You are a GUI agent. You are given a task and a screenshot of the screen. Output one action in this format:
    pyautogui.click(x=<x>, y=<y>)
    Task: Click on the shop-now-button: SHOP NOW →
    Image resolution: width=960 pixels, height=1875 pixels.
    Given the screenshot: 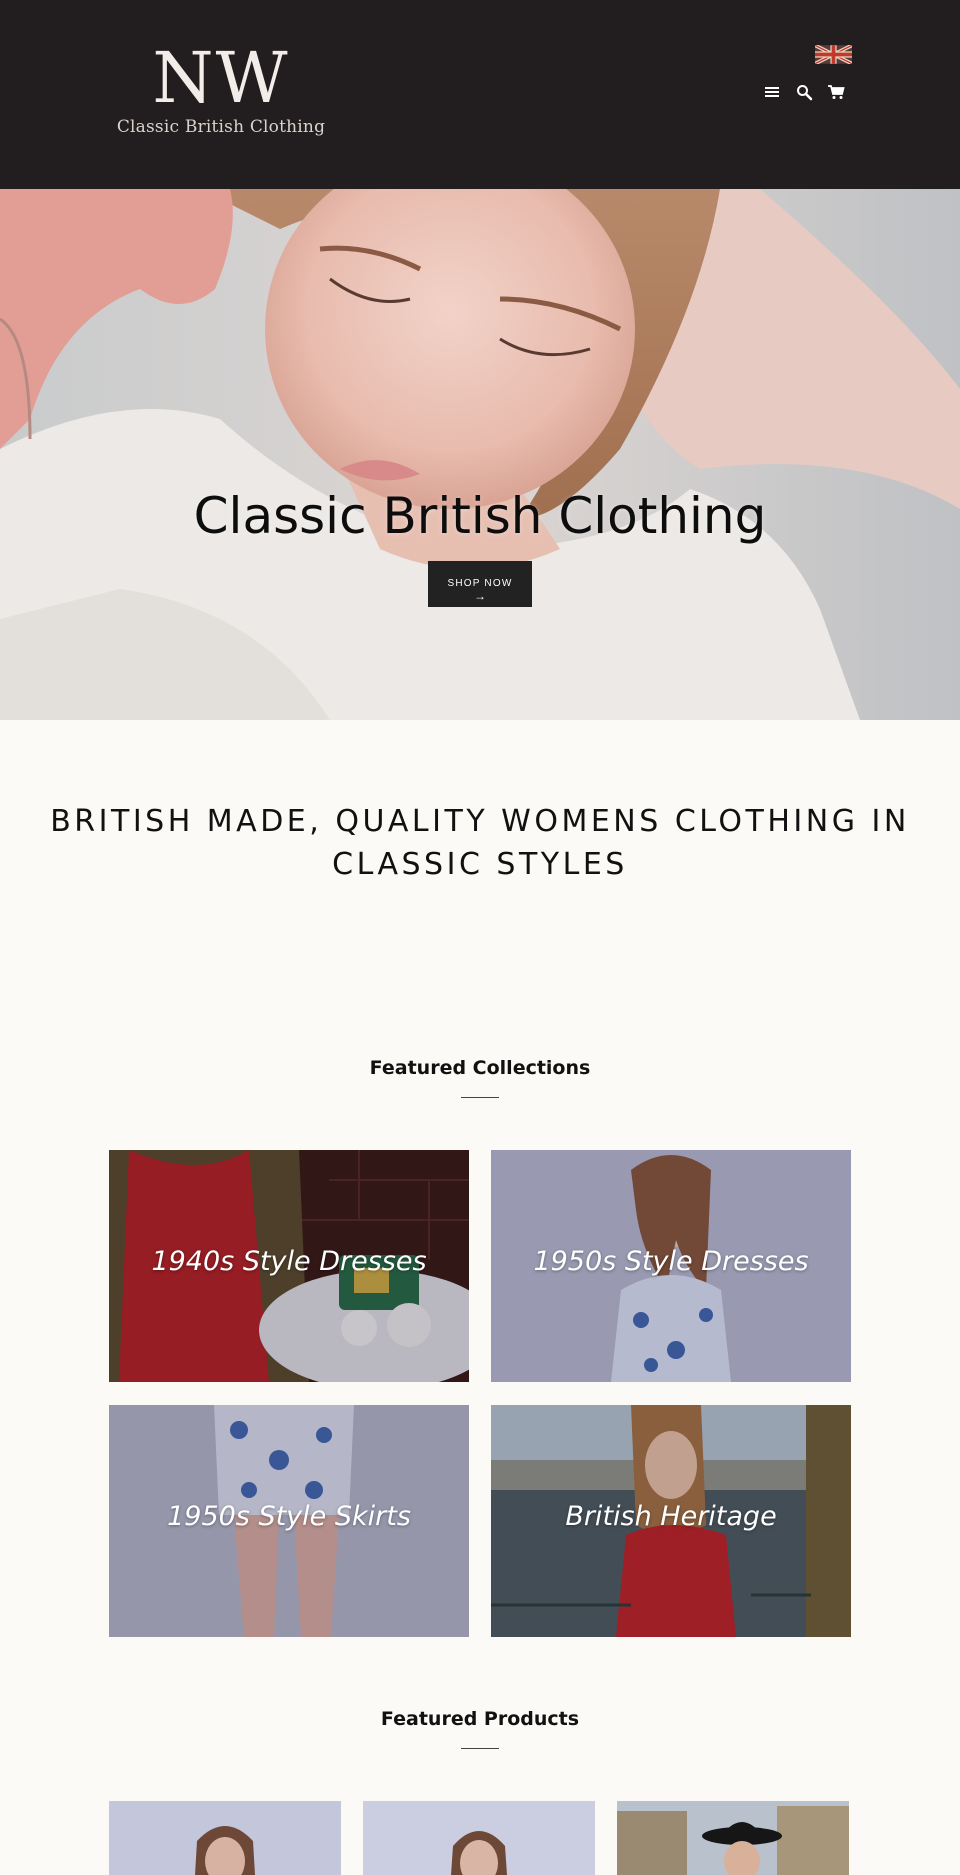 What is the action you would take?
    pyautogui.click(x=480, y=584)
    